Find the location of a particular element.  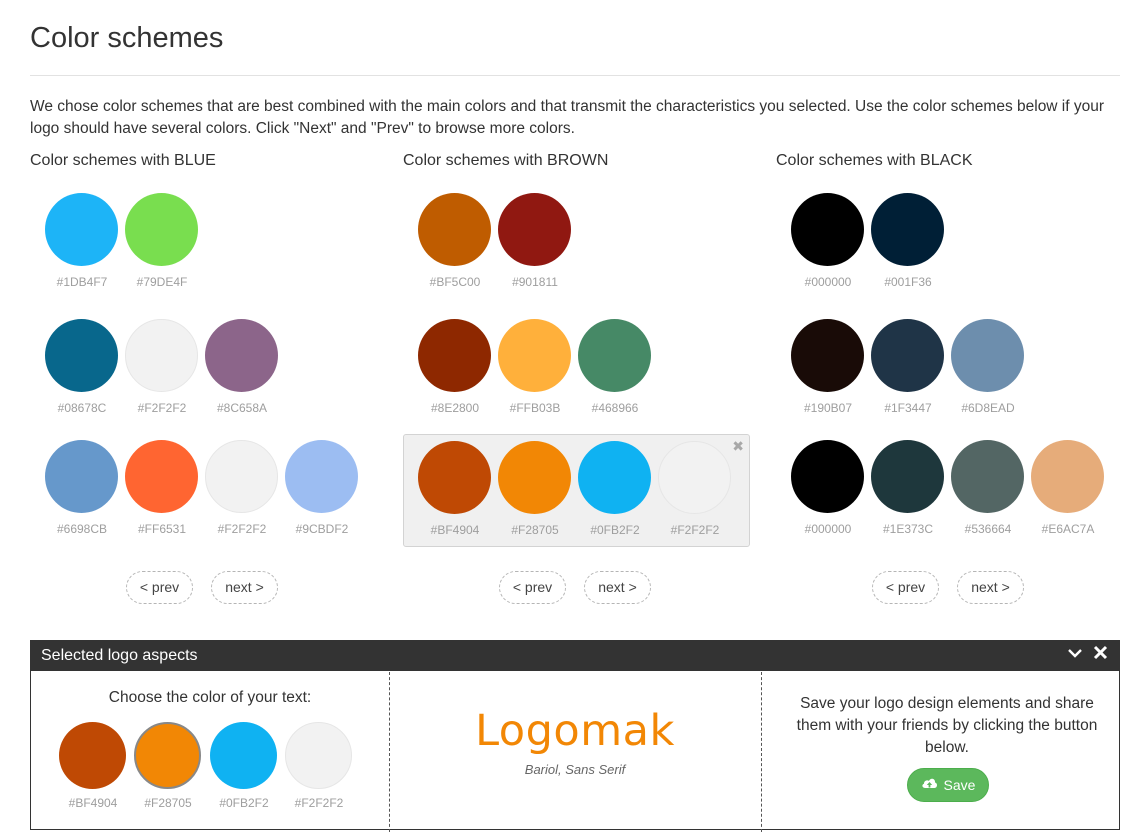

swatch-hex-label: #79DE4F is located at coordinates (162, 282).